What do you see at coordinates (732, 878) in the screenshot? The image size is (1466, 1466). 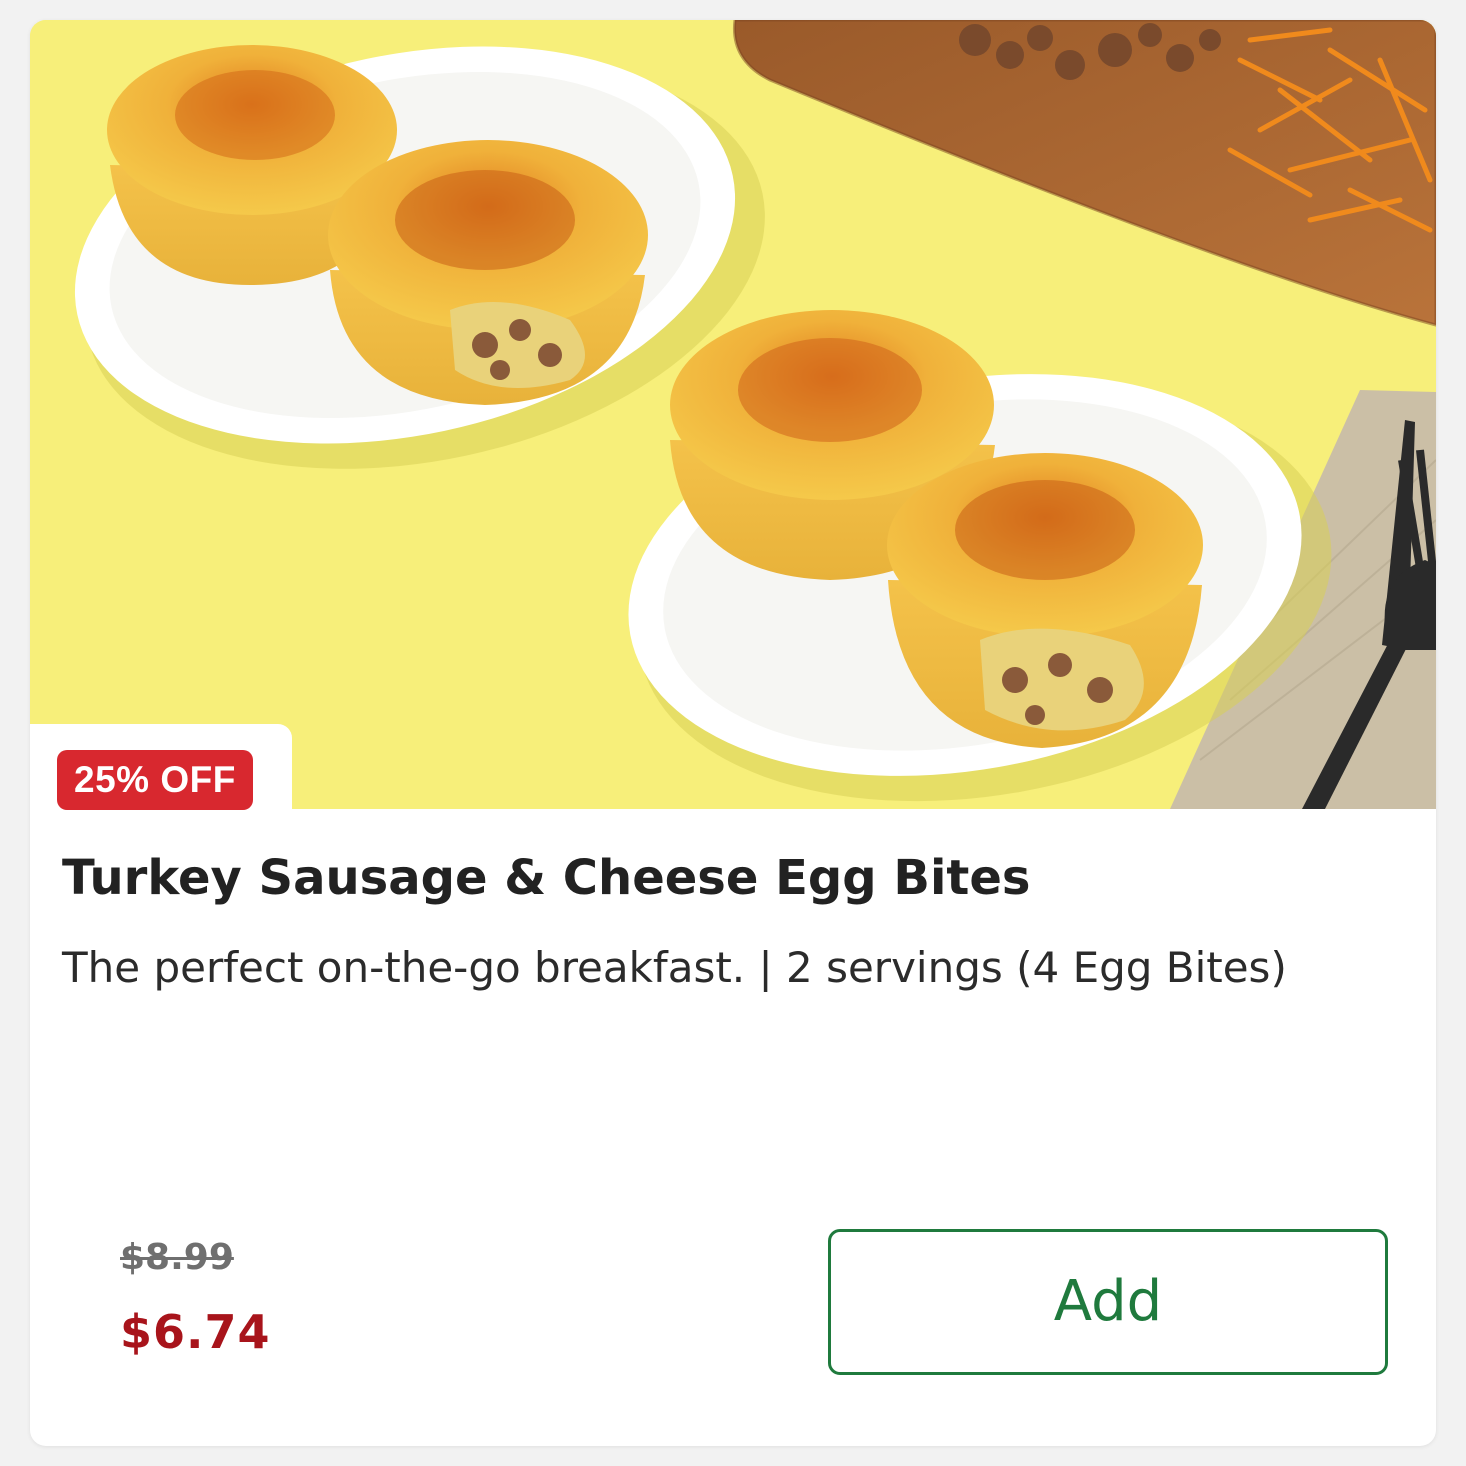 I see `product-title: Turkey Sausage & Cheese Egg Bites` at bounding box center [732, 878].